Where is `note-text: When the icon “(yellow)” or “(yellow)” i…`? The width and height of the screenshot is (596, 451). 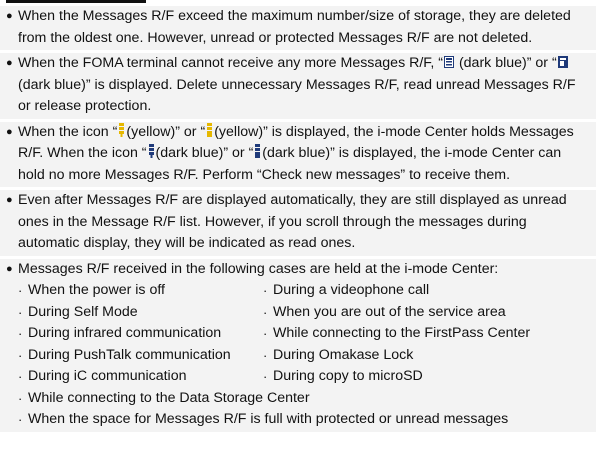
note-text: When the icon “(yellow)” or “(yellow)” i… is located at coordinates (304, 154).